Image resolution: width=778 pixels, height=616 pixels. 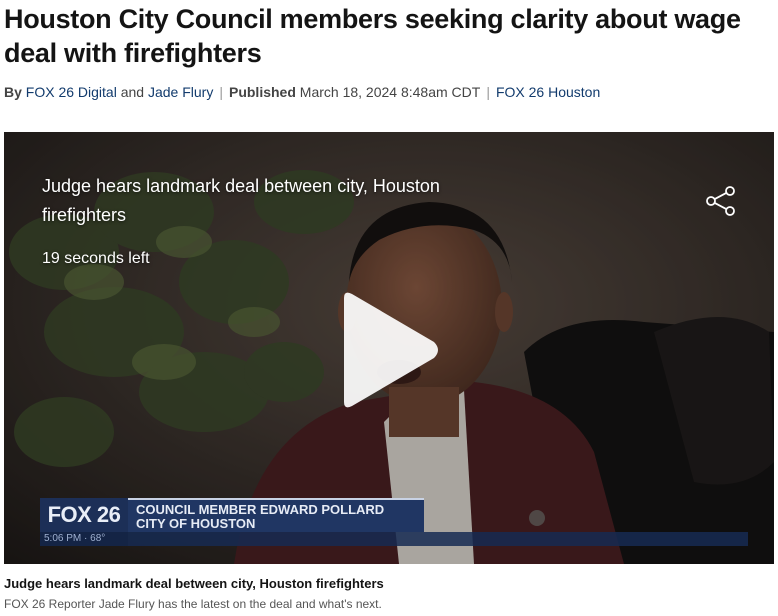 What do you see at coordinates (260, 509) in the screenshot?
I see `speaker-name: COUNCIL MEMBER EDWARD POLLARD` at bounding box center [260, 509].